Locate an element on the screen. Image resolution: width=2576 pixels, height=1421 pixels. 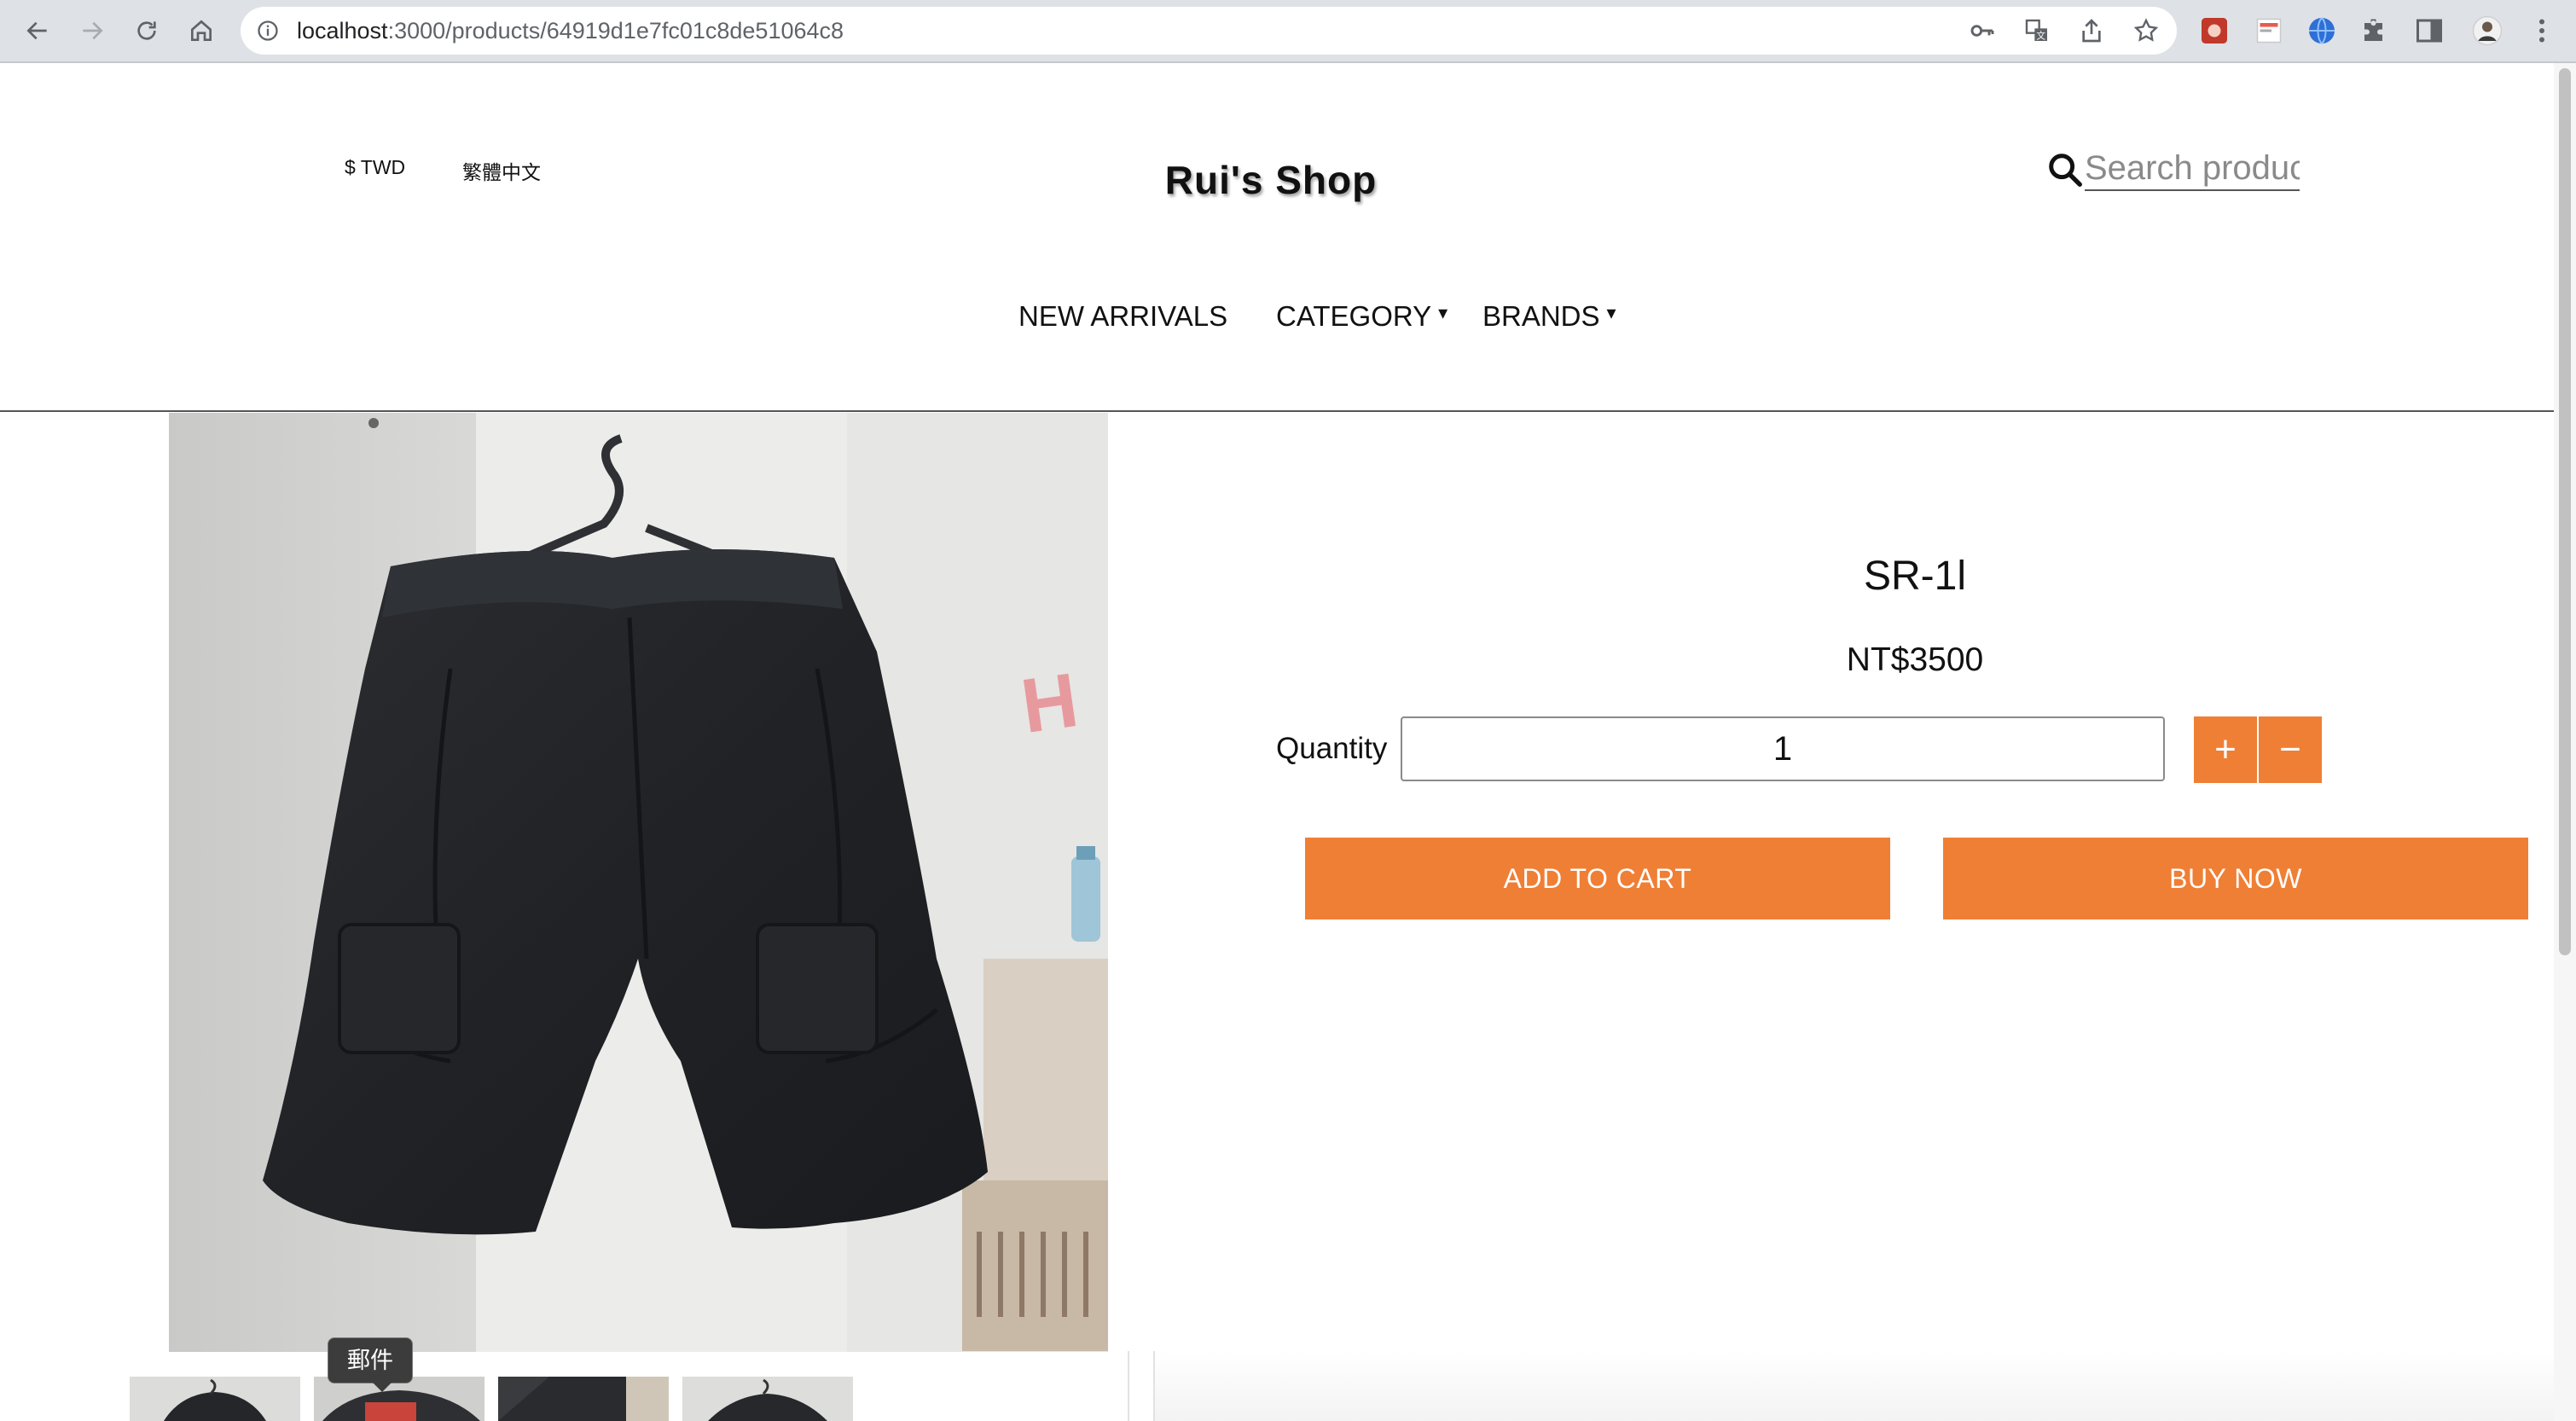
info-icon is located at coordinates (268, 31).